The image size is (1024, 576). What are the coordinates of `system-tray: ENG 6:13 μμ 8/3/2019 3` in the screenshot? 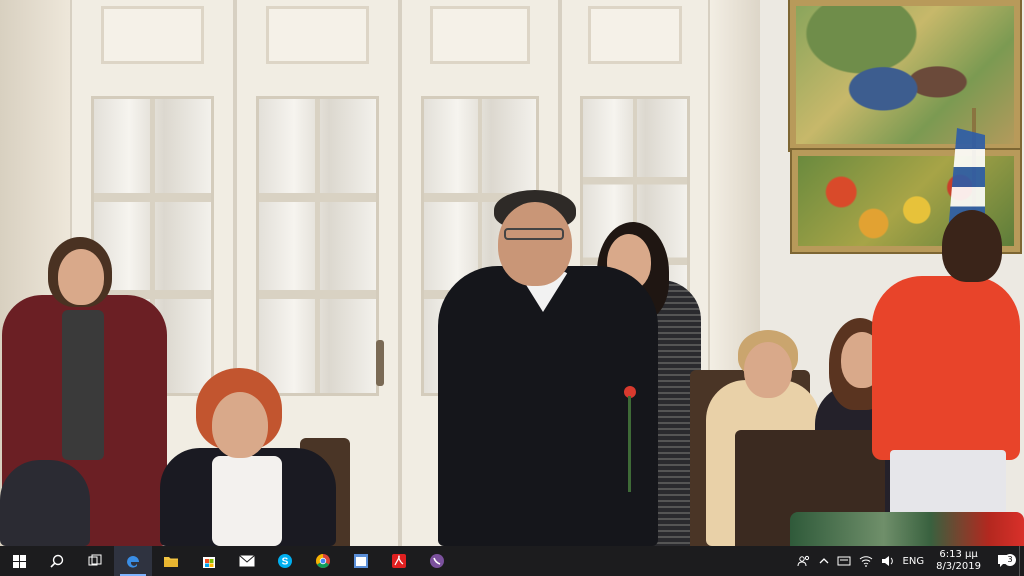 It's located at (908, 561).